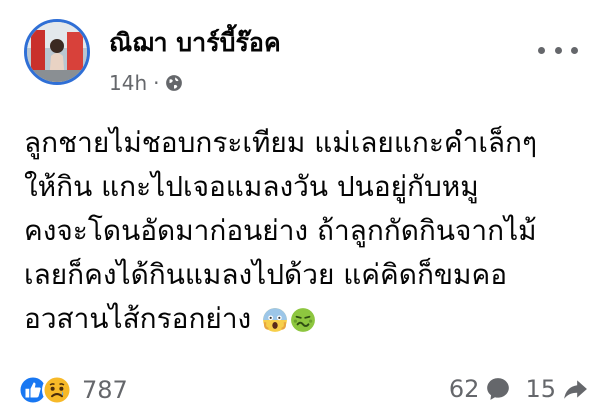 This screenshot has width=600, height=419. I want to click on post-timestamp: 14h, so click(128, 83).